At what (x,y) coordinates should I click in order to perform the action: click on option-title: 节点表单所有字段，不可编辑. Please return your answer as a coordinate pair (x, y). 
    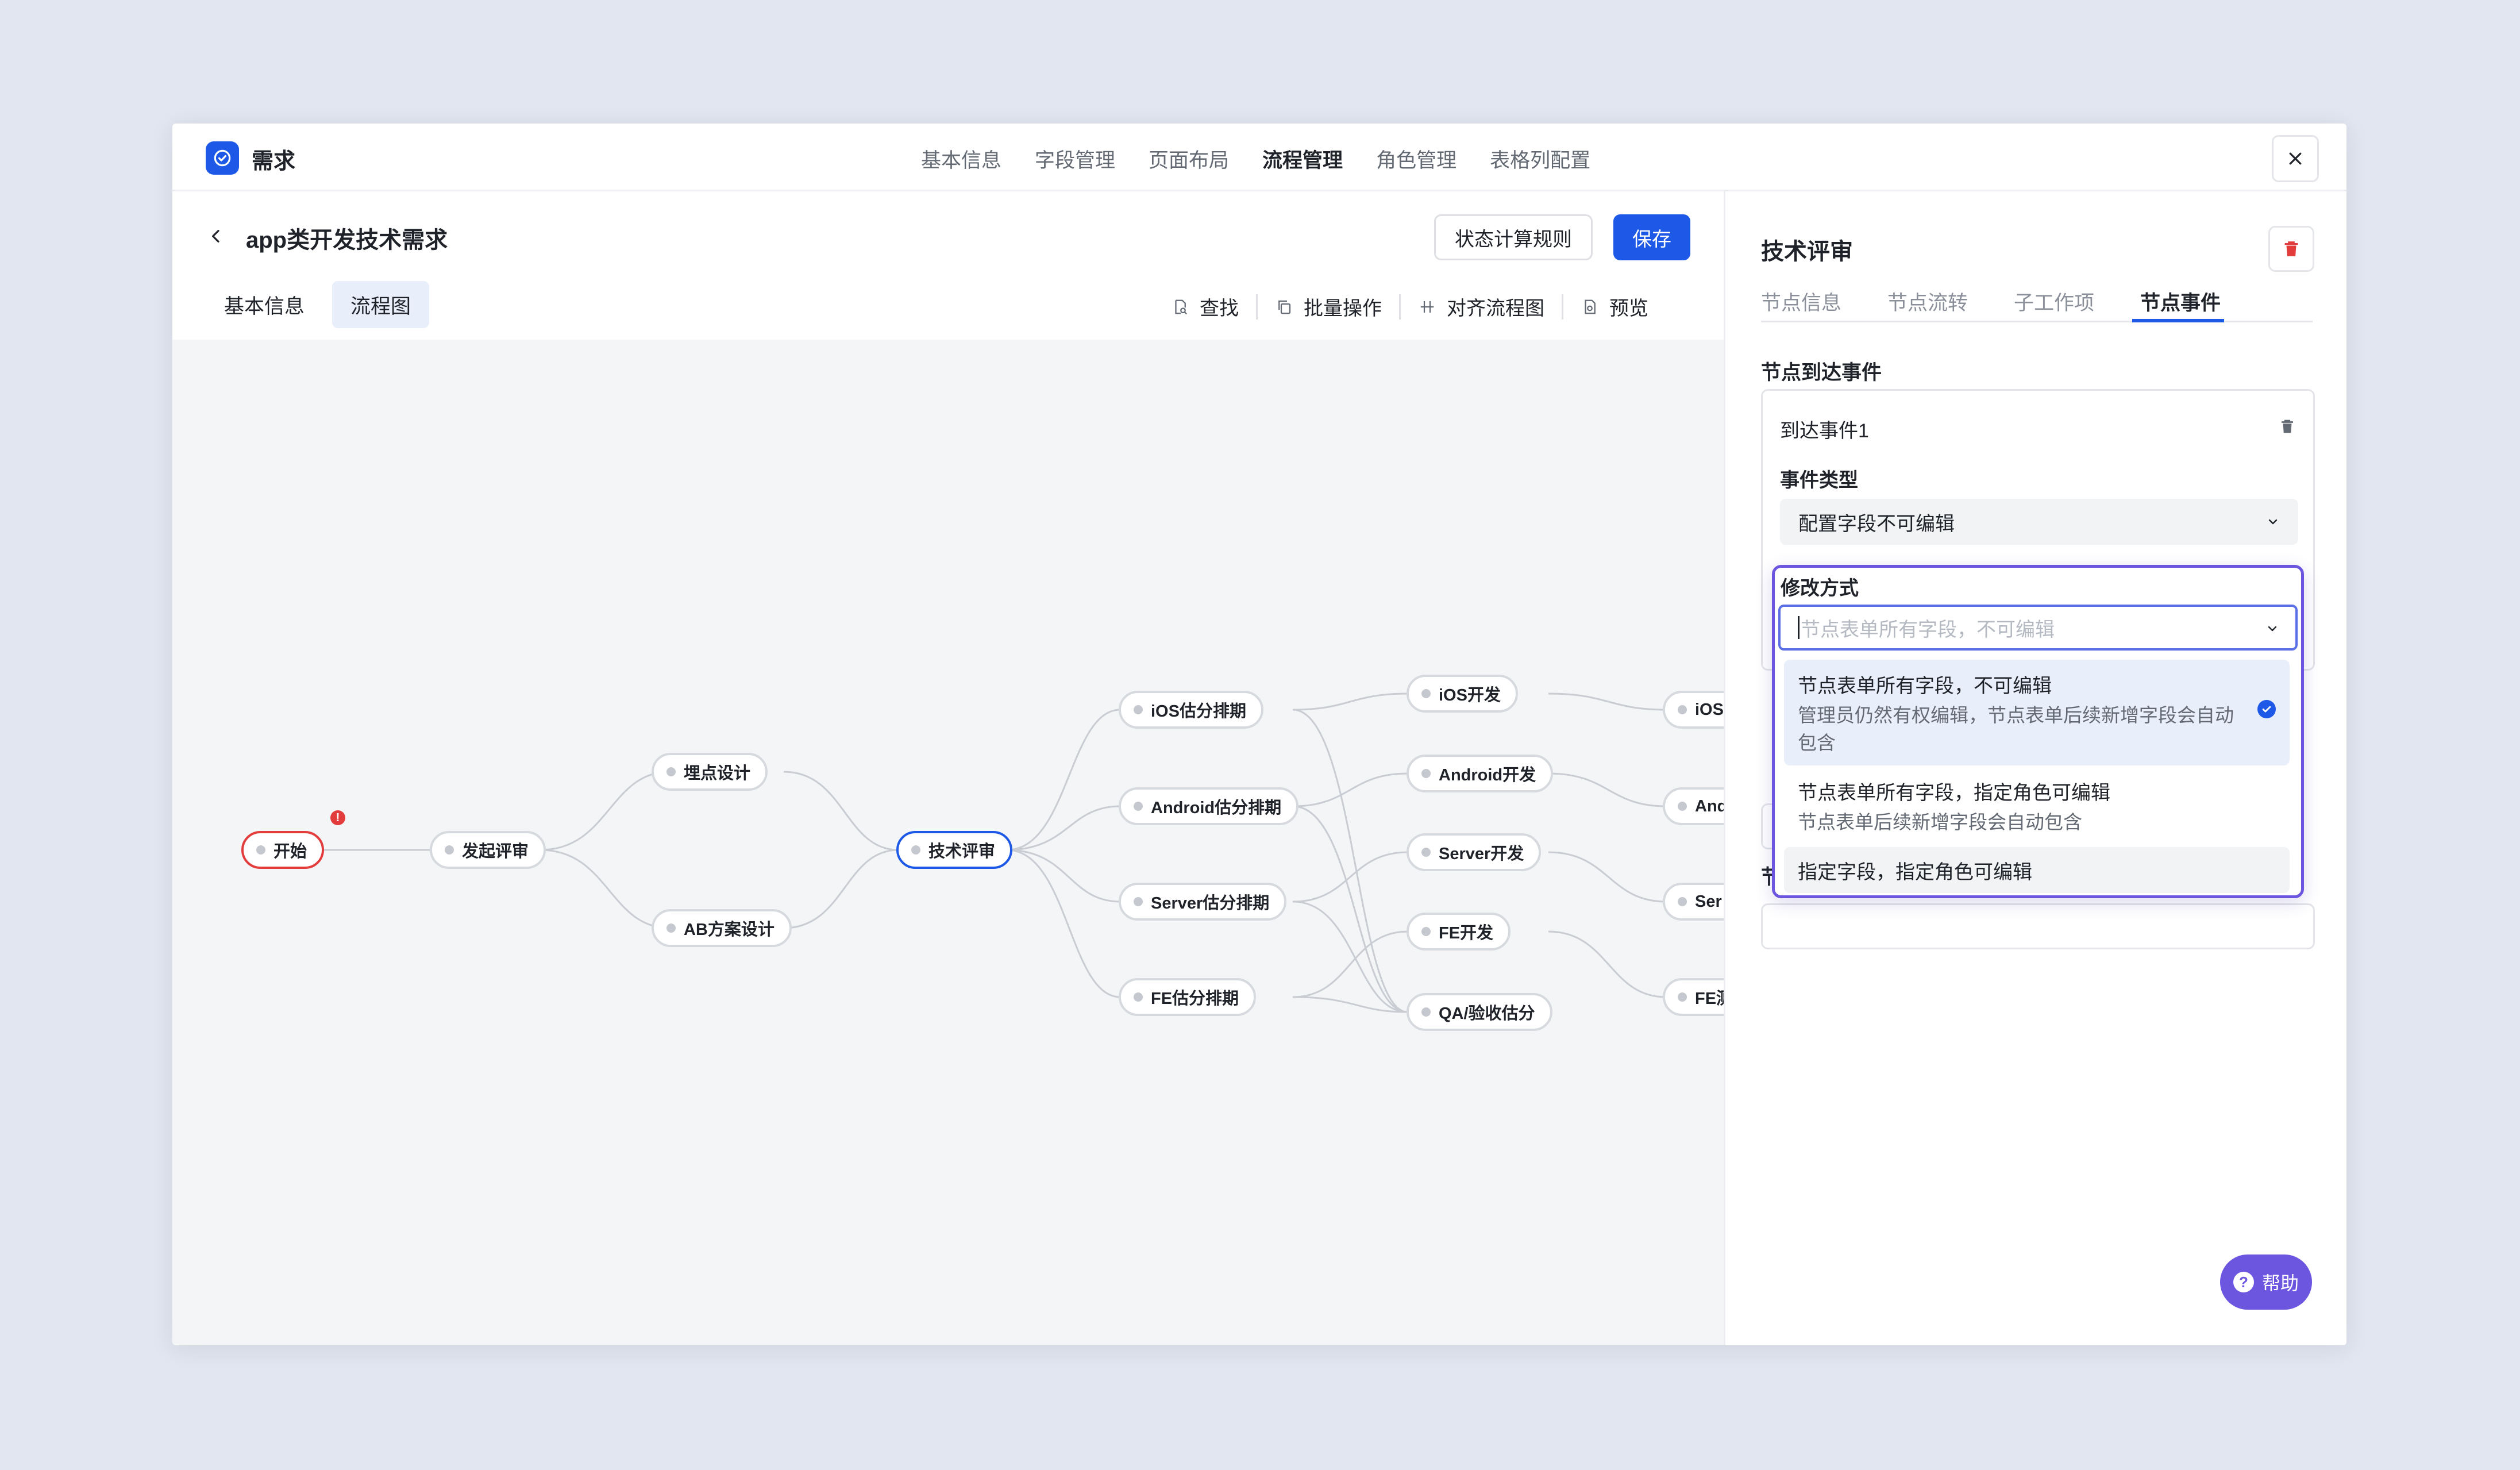
    Looking at the image, I should click on (1925, 686).